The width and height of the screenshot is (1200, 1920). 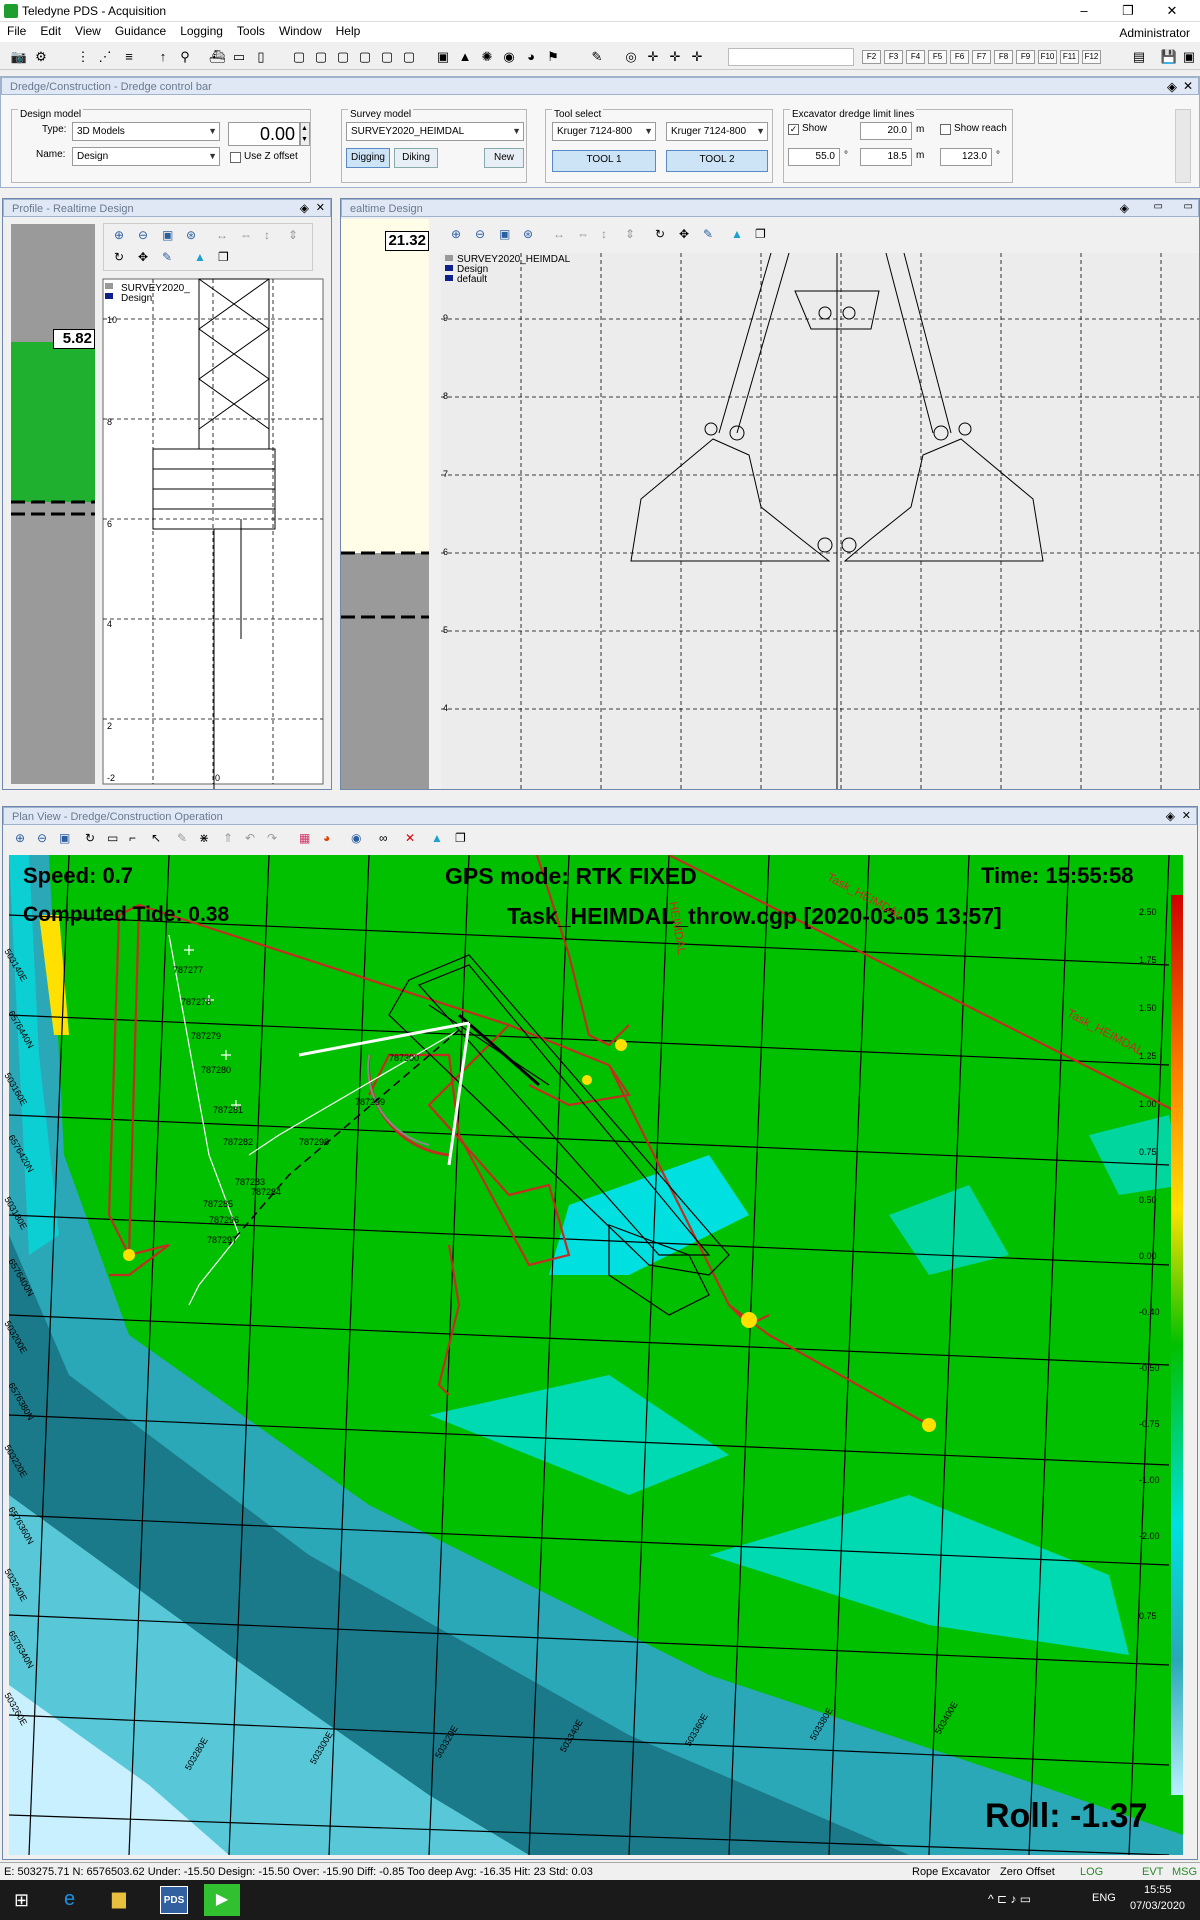 I want to click on color-scale-icon: ◉, so click(x=356, y=838).